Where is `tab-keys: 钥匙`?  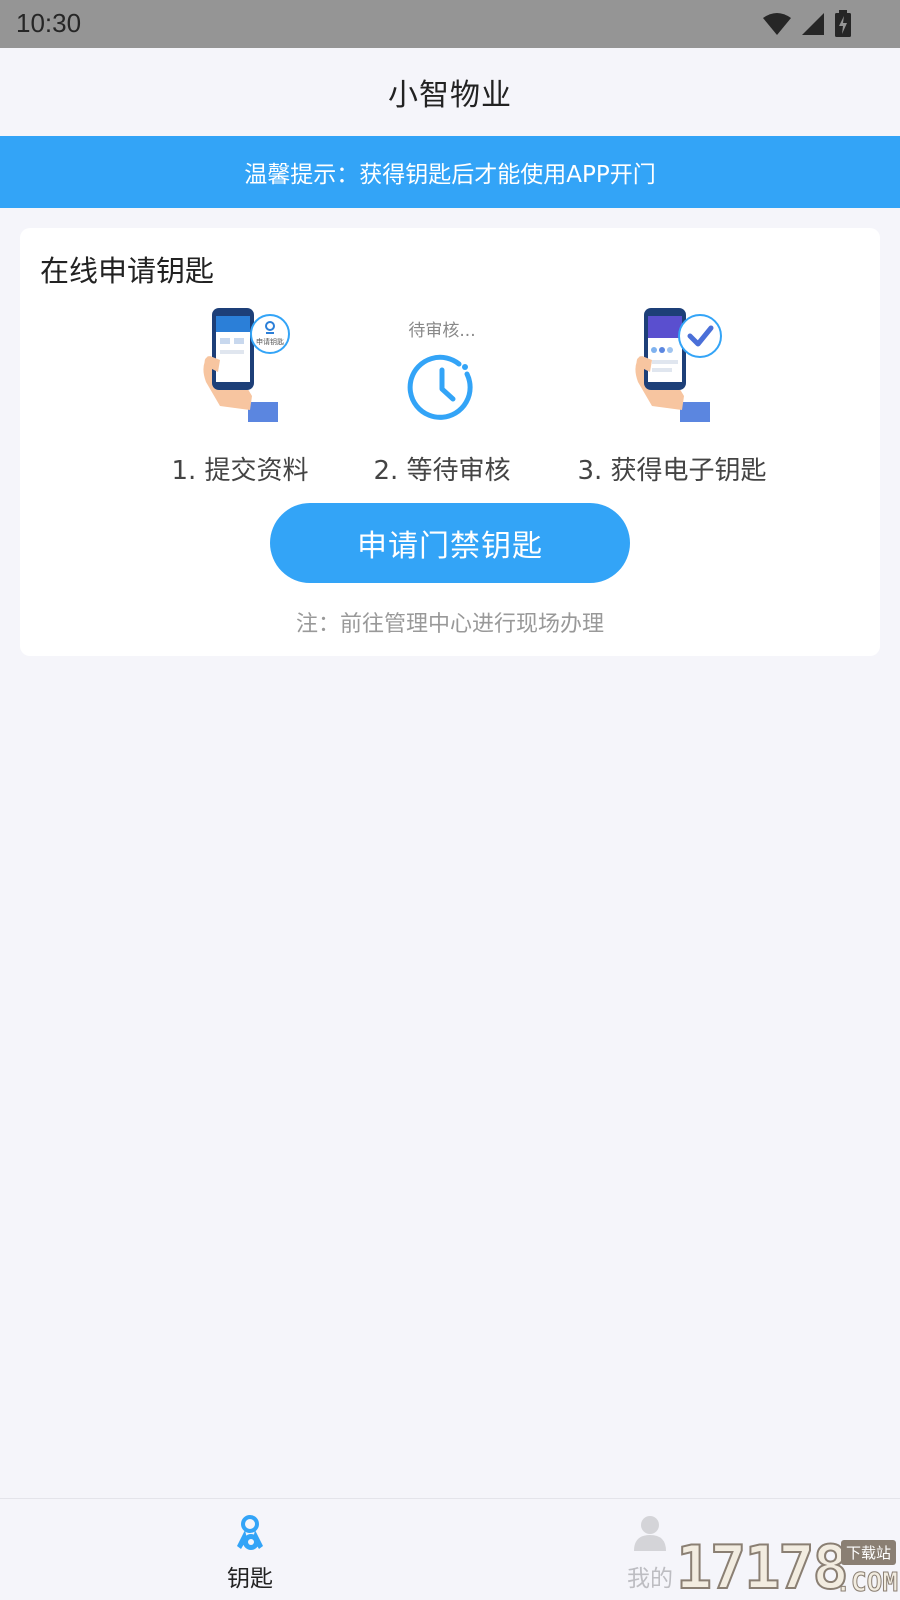
tab-keys: 钥匙 is located at coordinates (250, 1549).